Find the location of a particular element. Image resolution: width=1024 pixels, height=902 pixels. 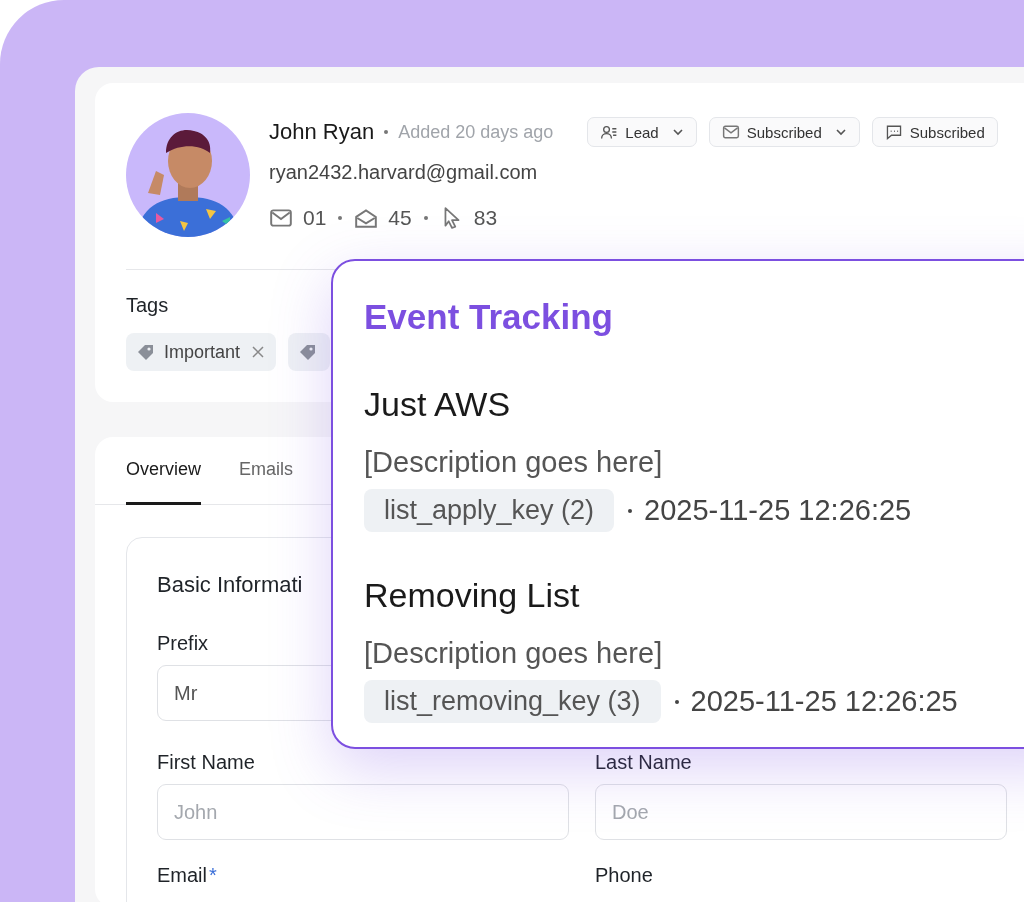

field-label: Email* is located at coordinates (187, 875).